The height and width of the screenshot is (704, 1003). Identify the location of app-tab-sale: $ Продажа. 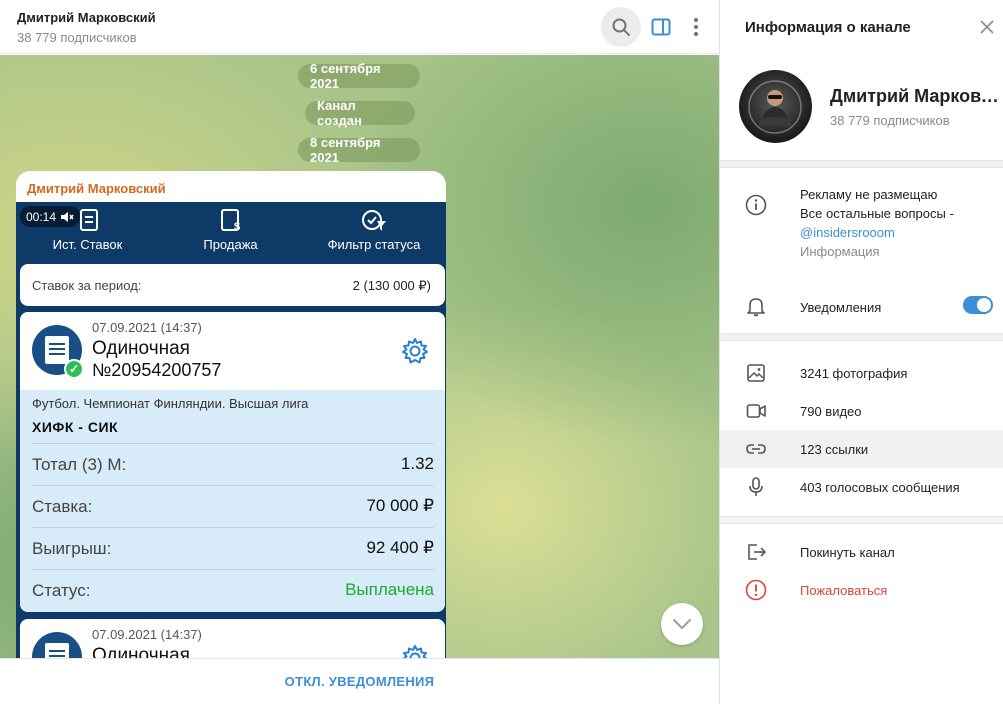
(230, 230).